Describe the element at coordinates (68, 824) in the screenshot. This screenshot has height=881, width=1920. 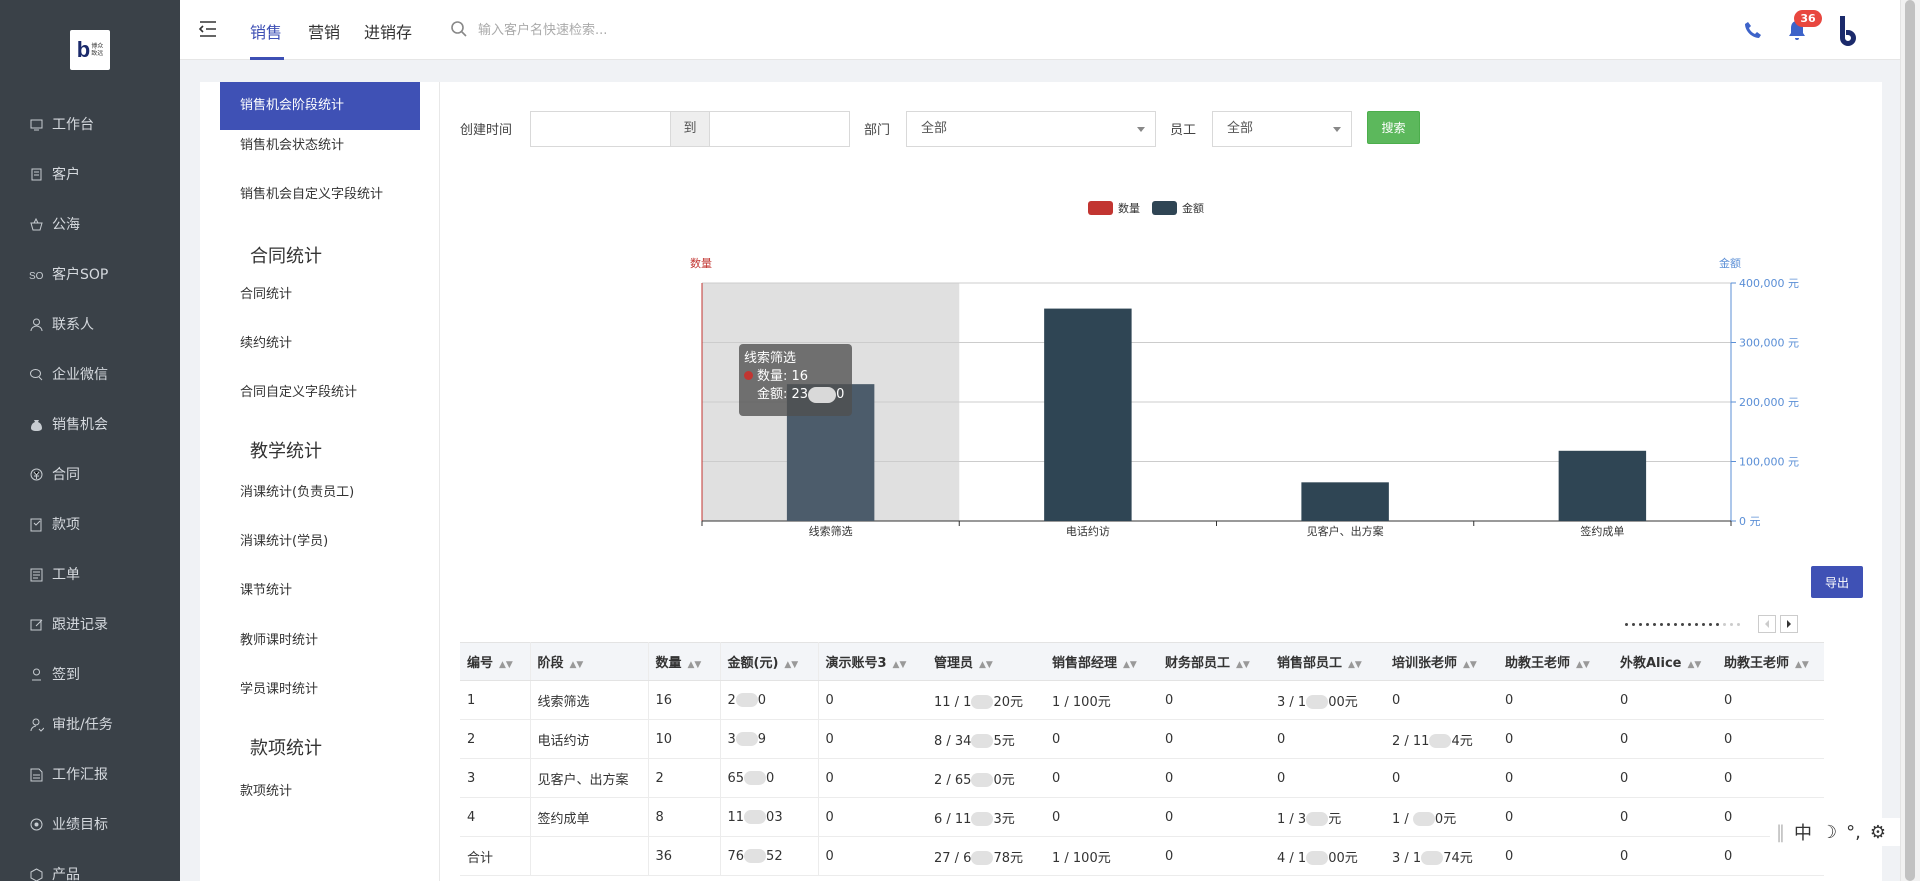
I see `sidebar-item-14: 业绩目标` at that location.